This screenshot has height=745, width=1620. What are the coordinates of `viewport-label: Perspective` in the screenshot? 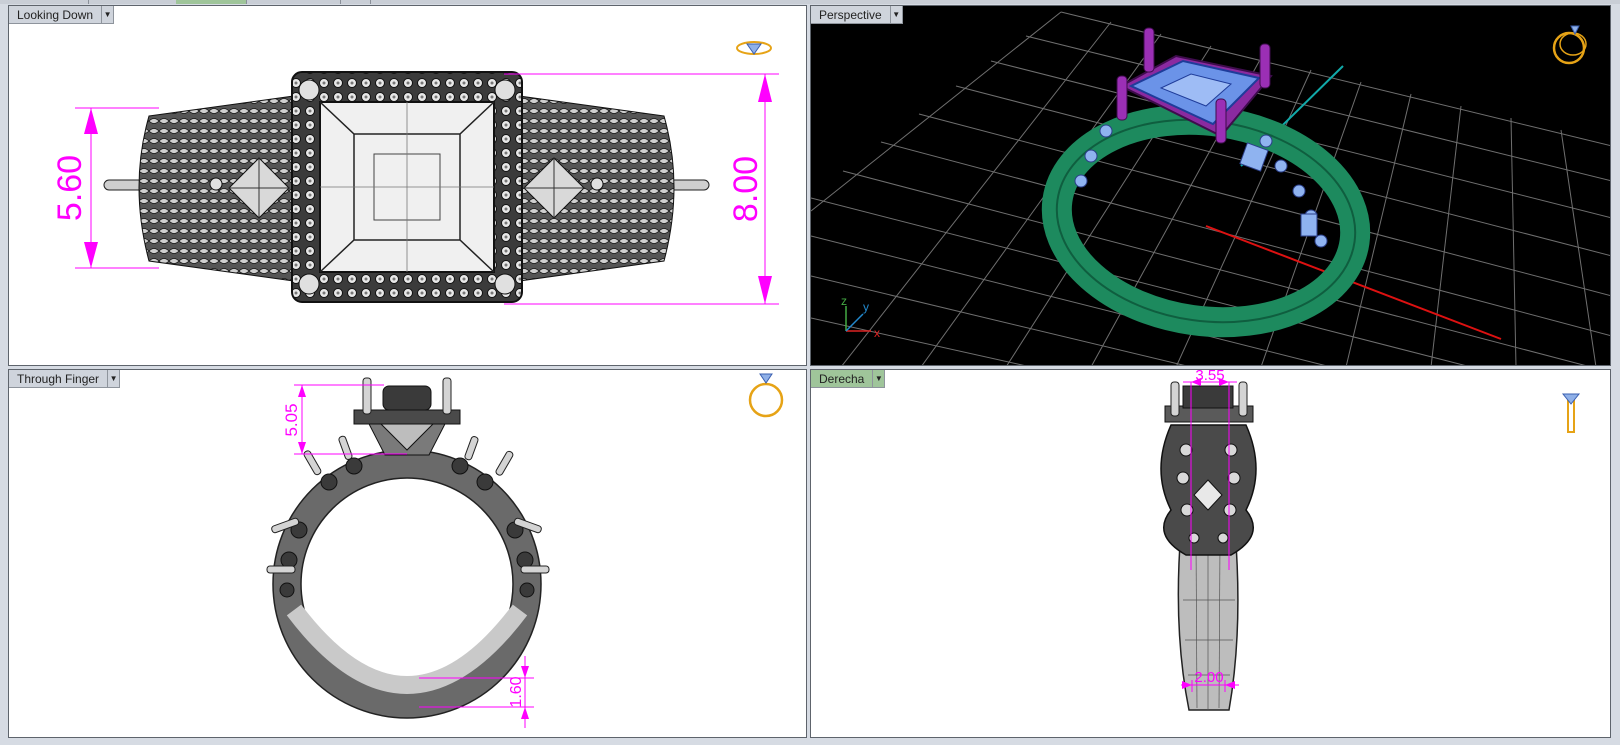 It's located at (851, 15).